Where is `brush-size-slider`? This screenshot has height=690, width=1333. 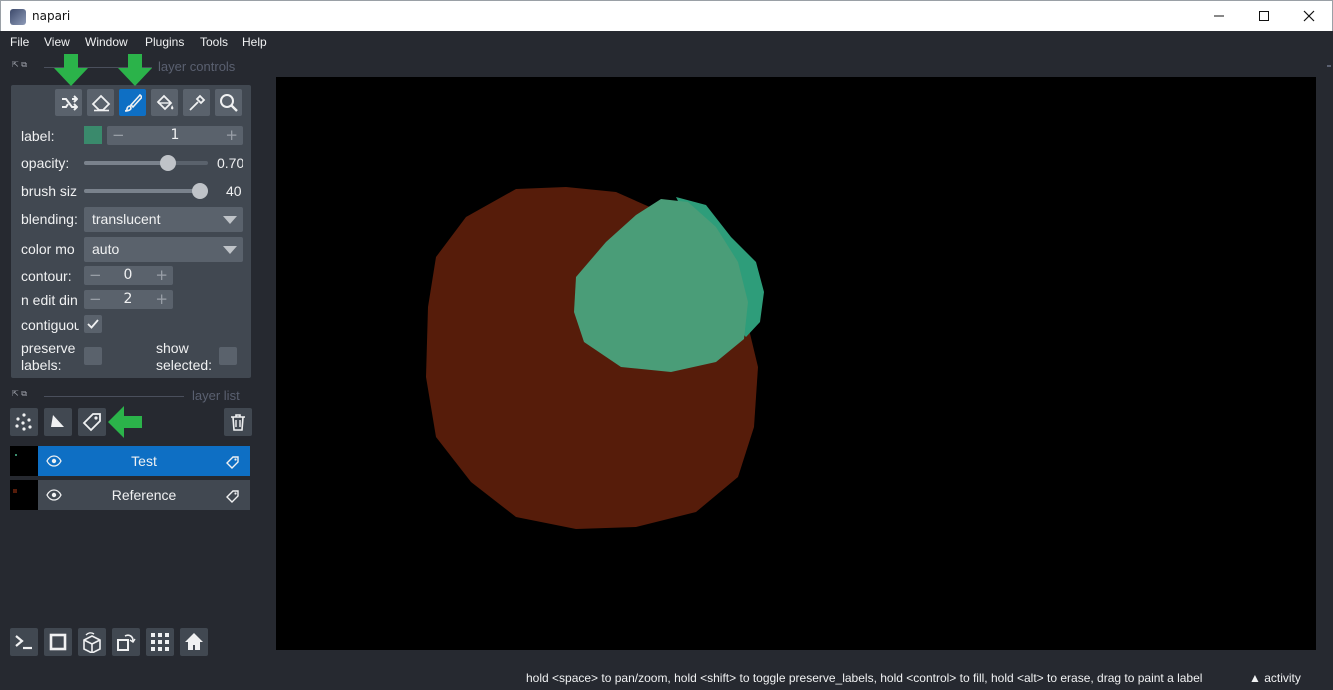
brush-size-slider is located at coordinates (146, 191).